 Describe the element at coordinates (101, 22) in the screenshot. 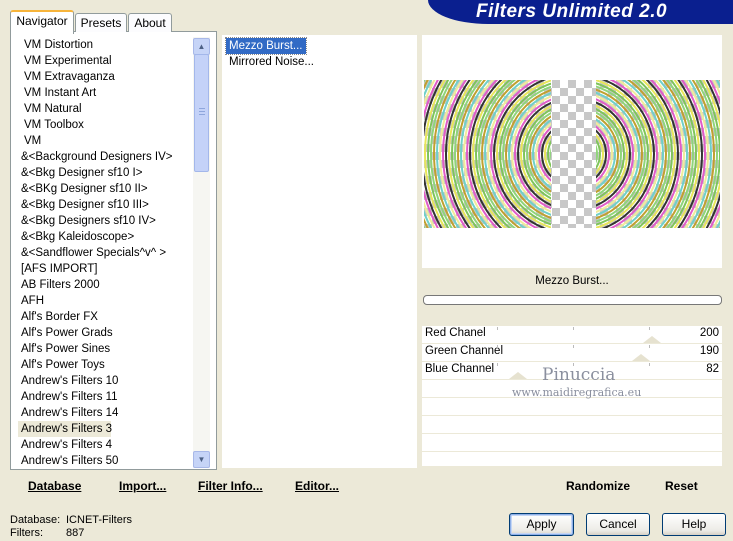

I see `tab-presets: Presets` at that location.